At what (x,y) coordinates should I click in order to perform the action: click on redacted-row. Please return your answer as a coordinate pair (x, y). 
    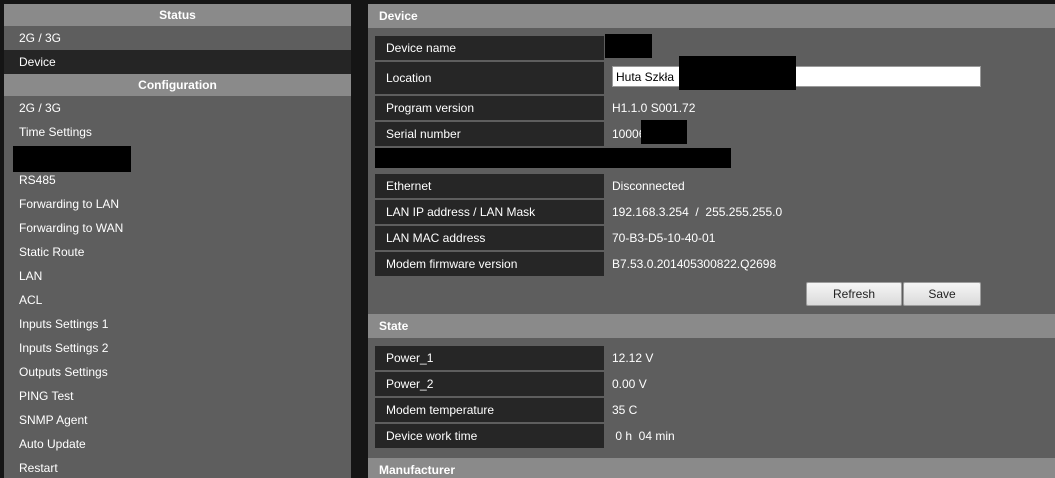
    Looking at the image, I should click on (711, 161).